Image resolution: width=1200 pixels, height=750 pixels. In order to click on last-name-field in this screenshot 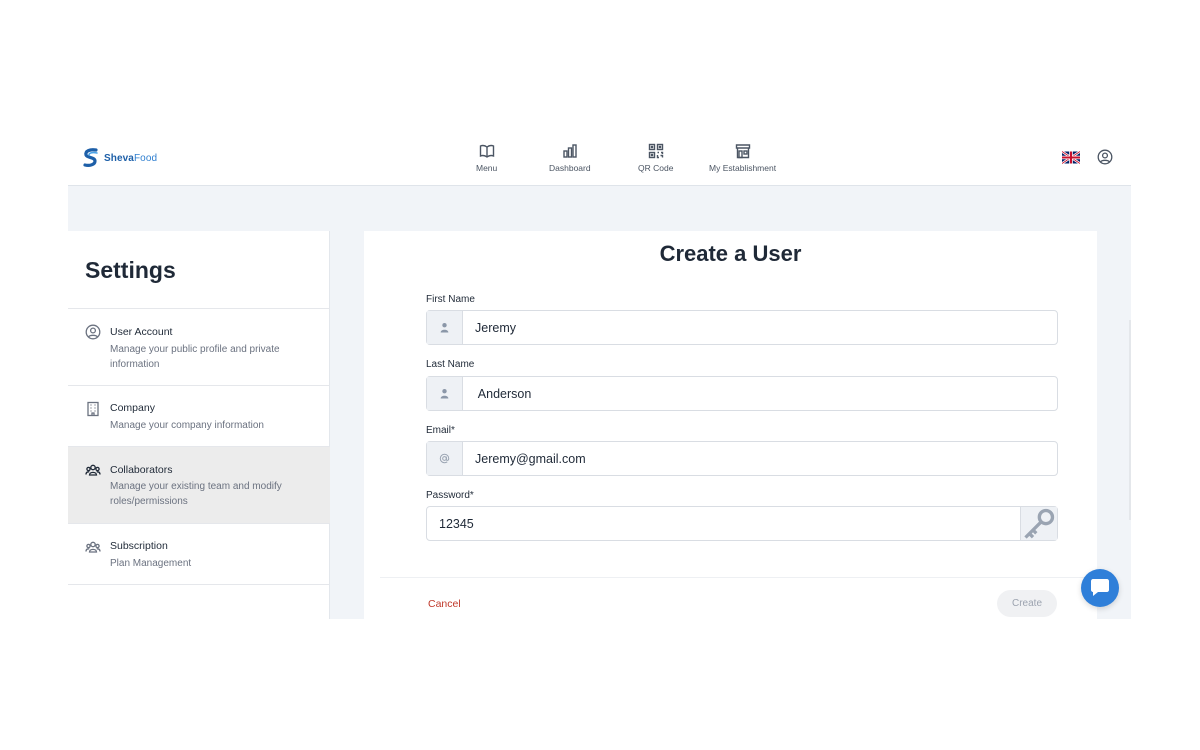, I will do `click(742, 393)`.